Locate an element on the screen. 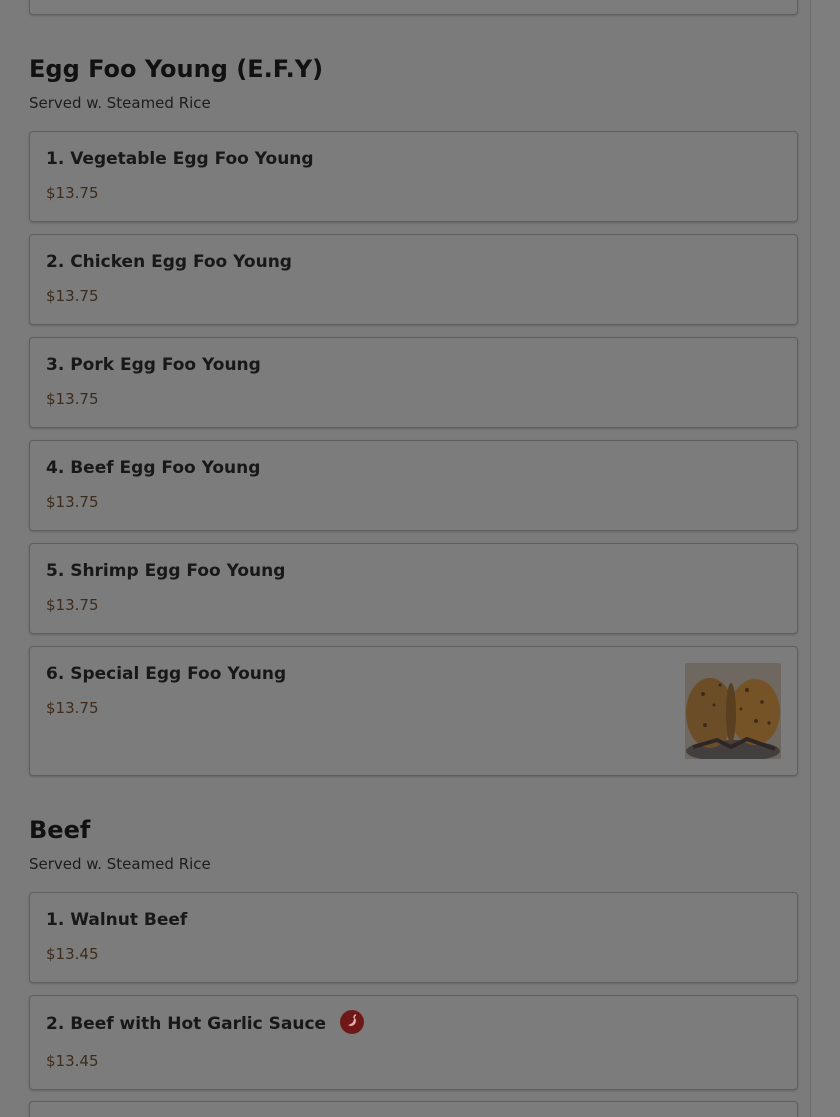 The width and height of the screenshot is (840, 1117). menu-item-card: 1. Vegetable Egg Foo Young $13.75 is located at coordinates (413, 176).